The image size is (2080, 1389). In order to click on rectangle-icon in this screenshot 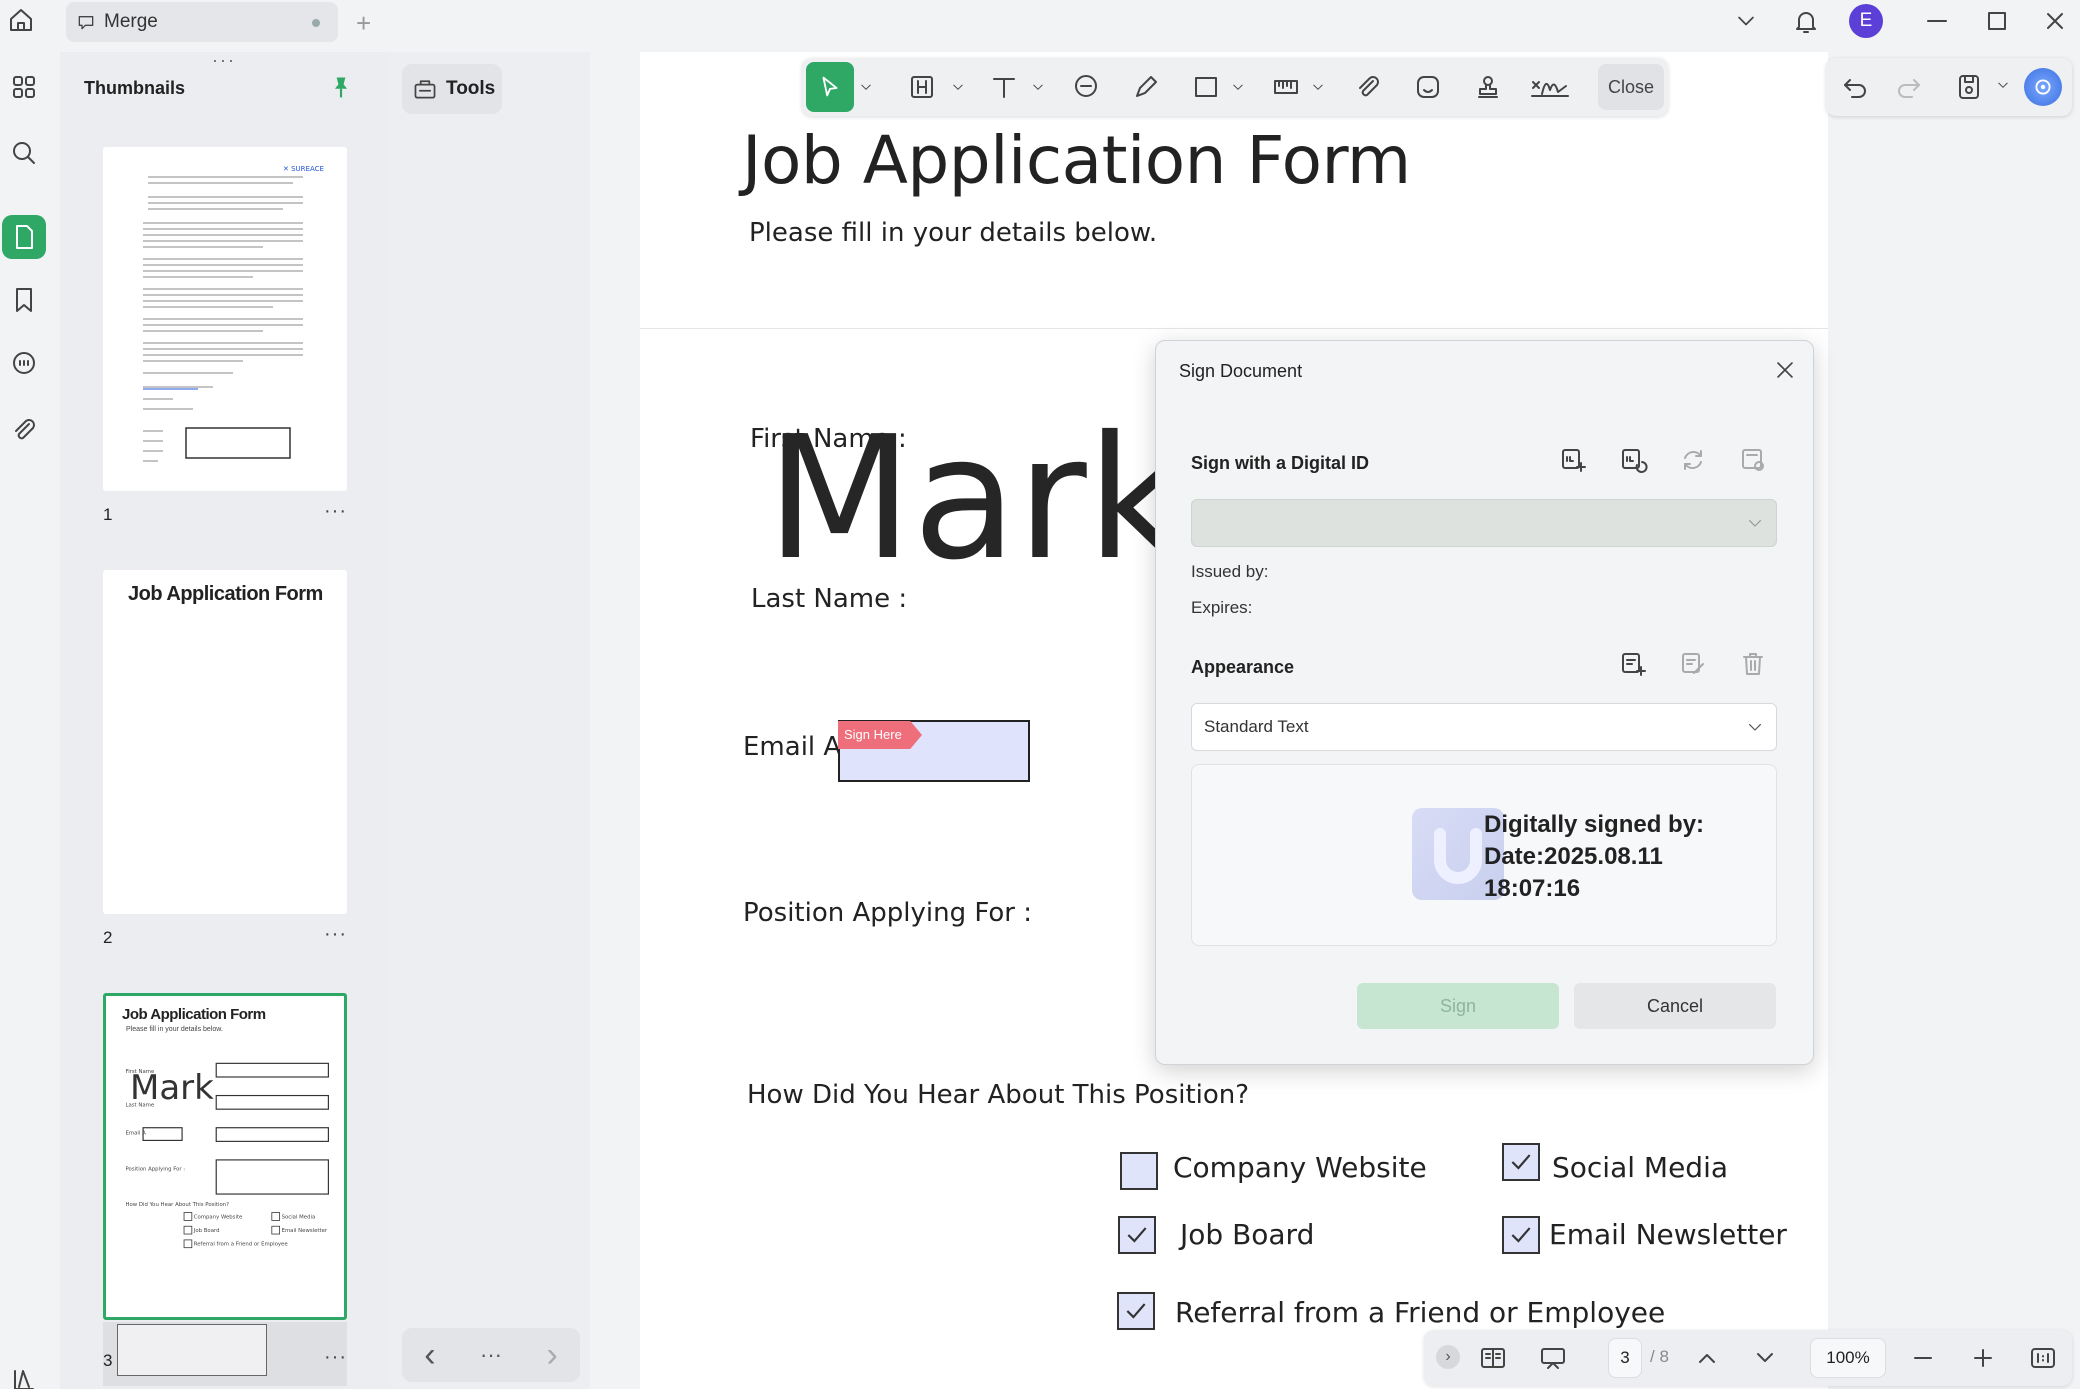, I will do `click(1206, 87)`.